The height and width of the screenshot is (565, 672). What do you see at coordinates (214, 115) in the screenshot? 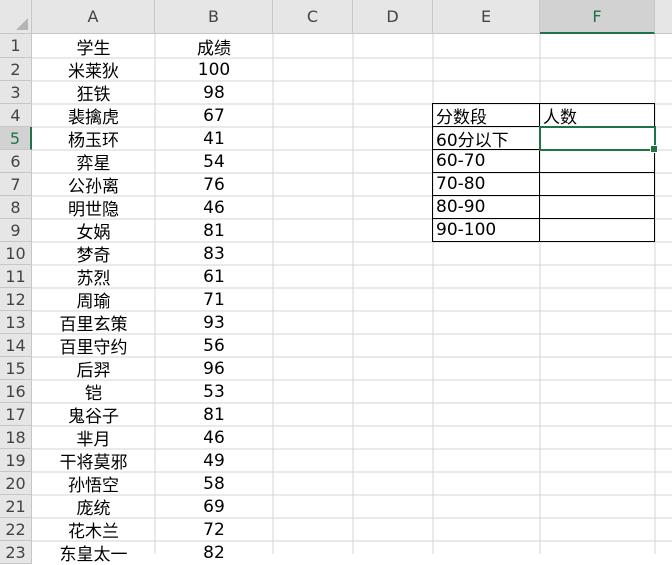
I see `student-score-cell: 67` at bounding box center [214, 115].